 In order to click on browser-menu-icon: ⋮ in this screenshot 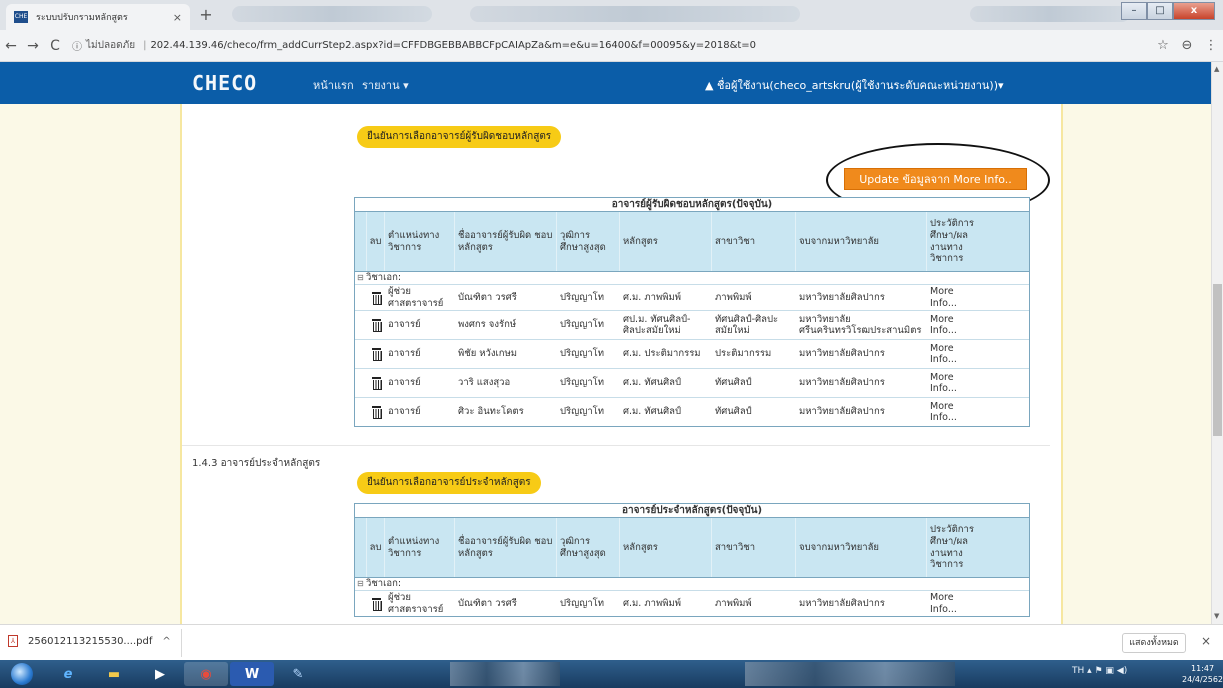, I will do `click(1211, 45)`.